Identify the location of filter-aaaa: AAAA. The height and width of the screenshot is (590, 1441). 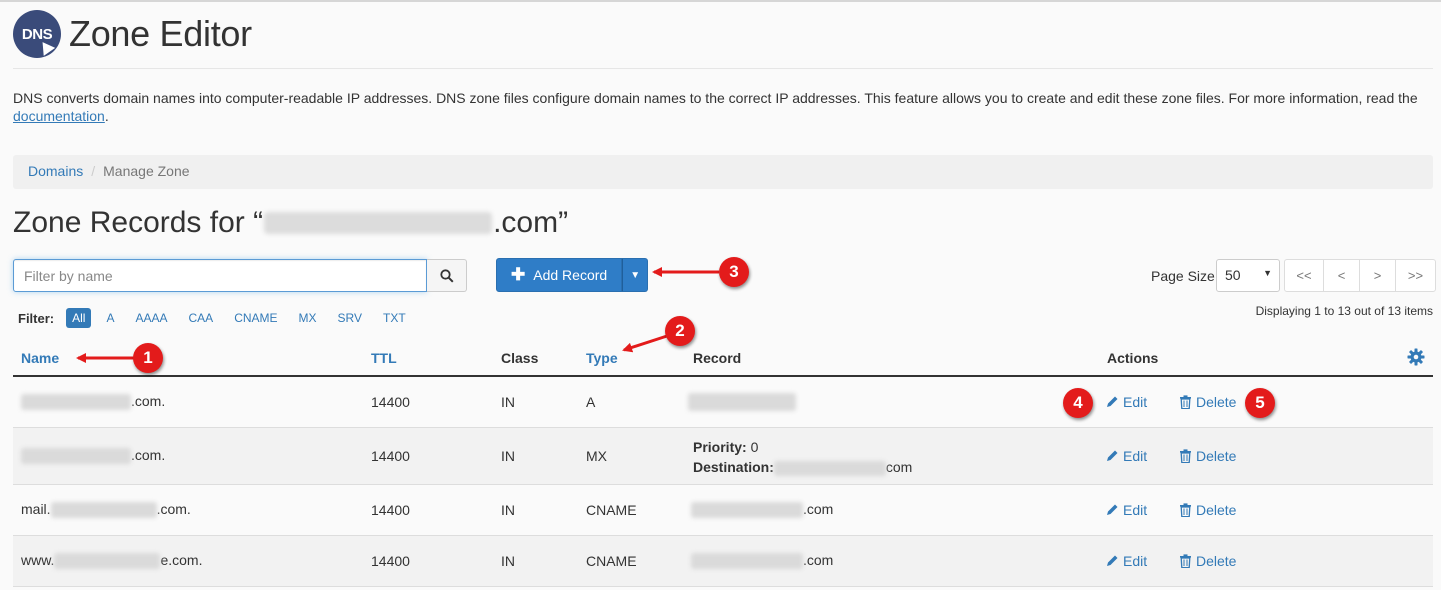
(151, 318).